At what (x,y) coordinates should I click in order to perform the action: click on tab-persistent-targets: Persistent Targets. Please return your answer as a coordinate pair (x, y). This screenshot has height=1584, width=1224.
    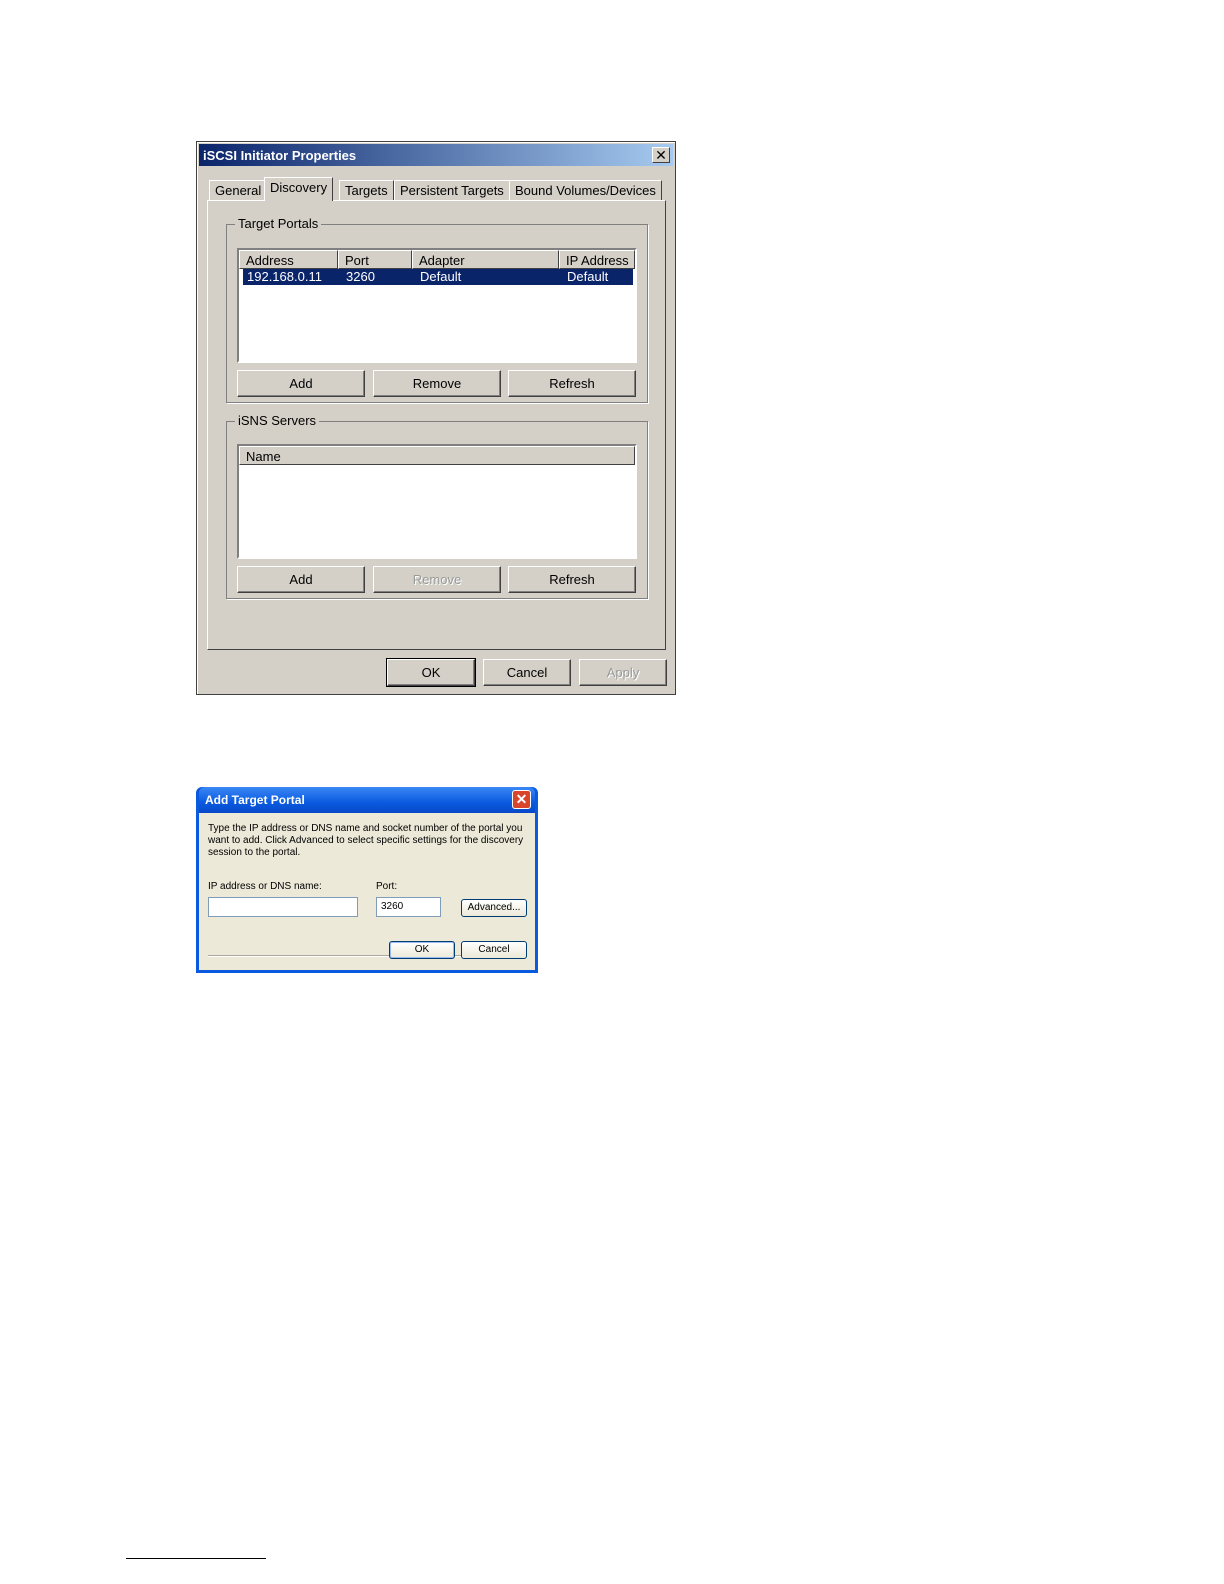
    Looking at the image, I should click on (452, 190).